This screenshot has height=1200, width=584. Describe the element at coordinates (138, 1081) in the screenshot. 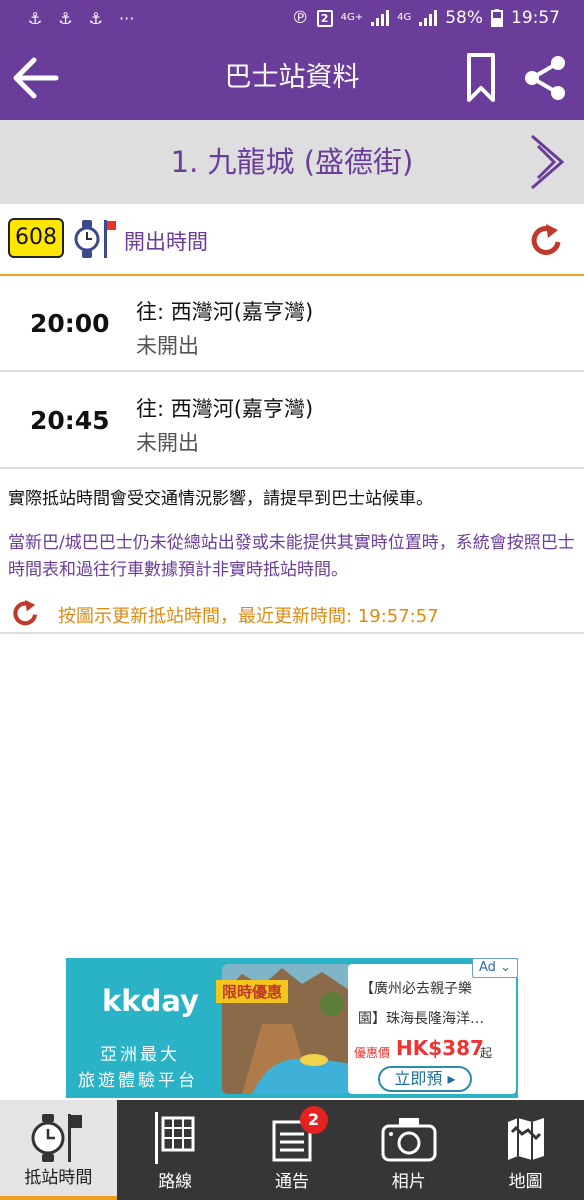

I see `ad-tagline: 旅遊體驗平台` at that location.